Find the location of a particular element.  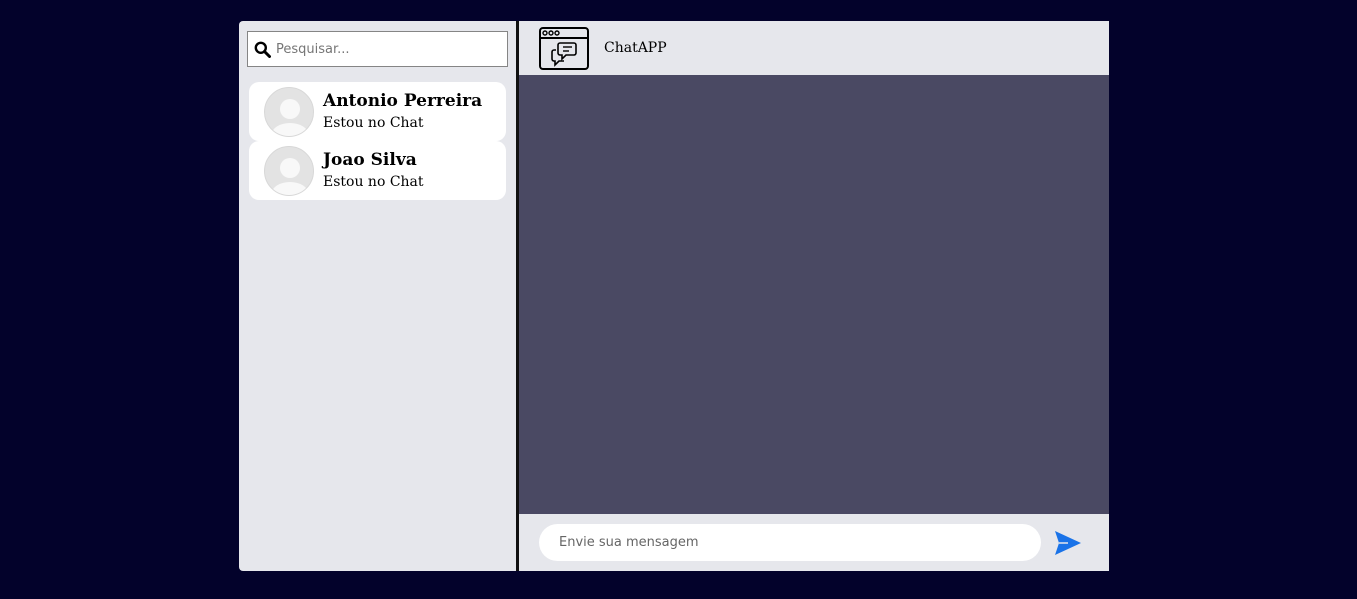

contact-item: Antonio Perreira Estou no Chat is located at coordinates (377, 111).